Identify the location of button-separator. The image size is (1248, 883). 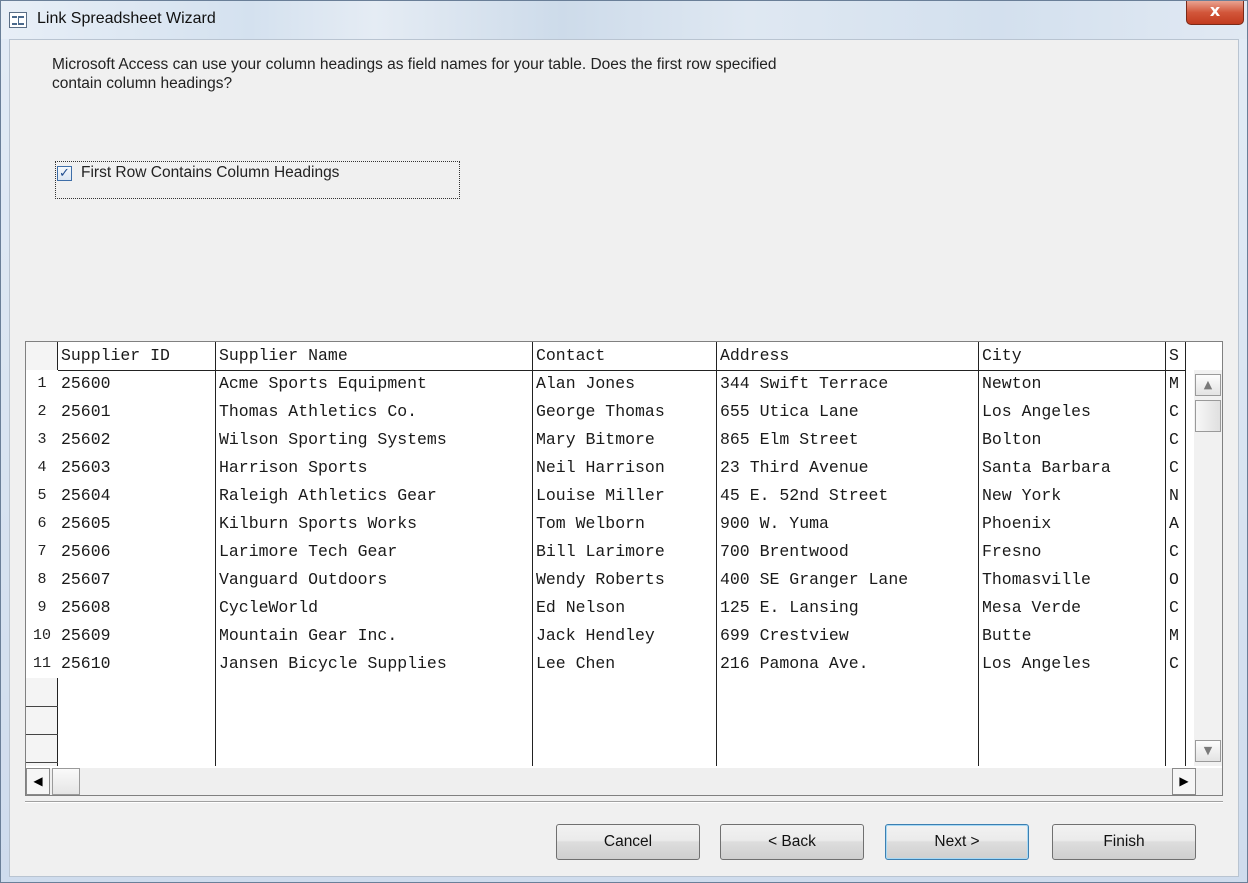
(624, 802).